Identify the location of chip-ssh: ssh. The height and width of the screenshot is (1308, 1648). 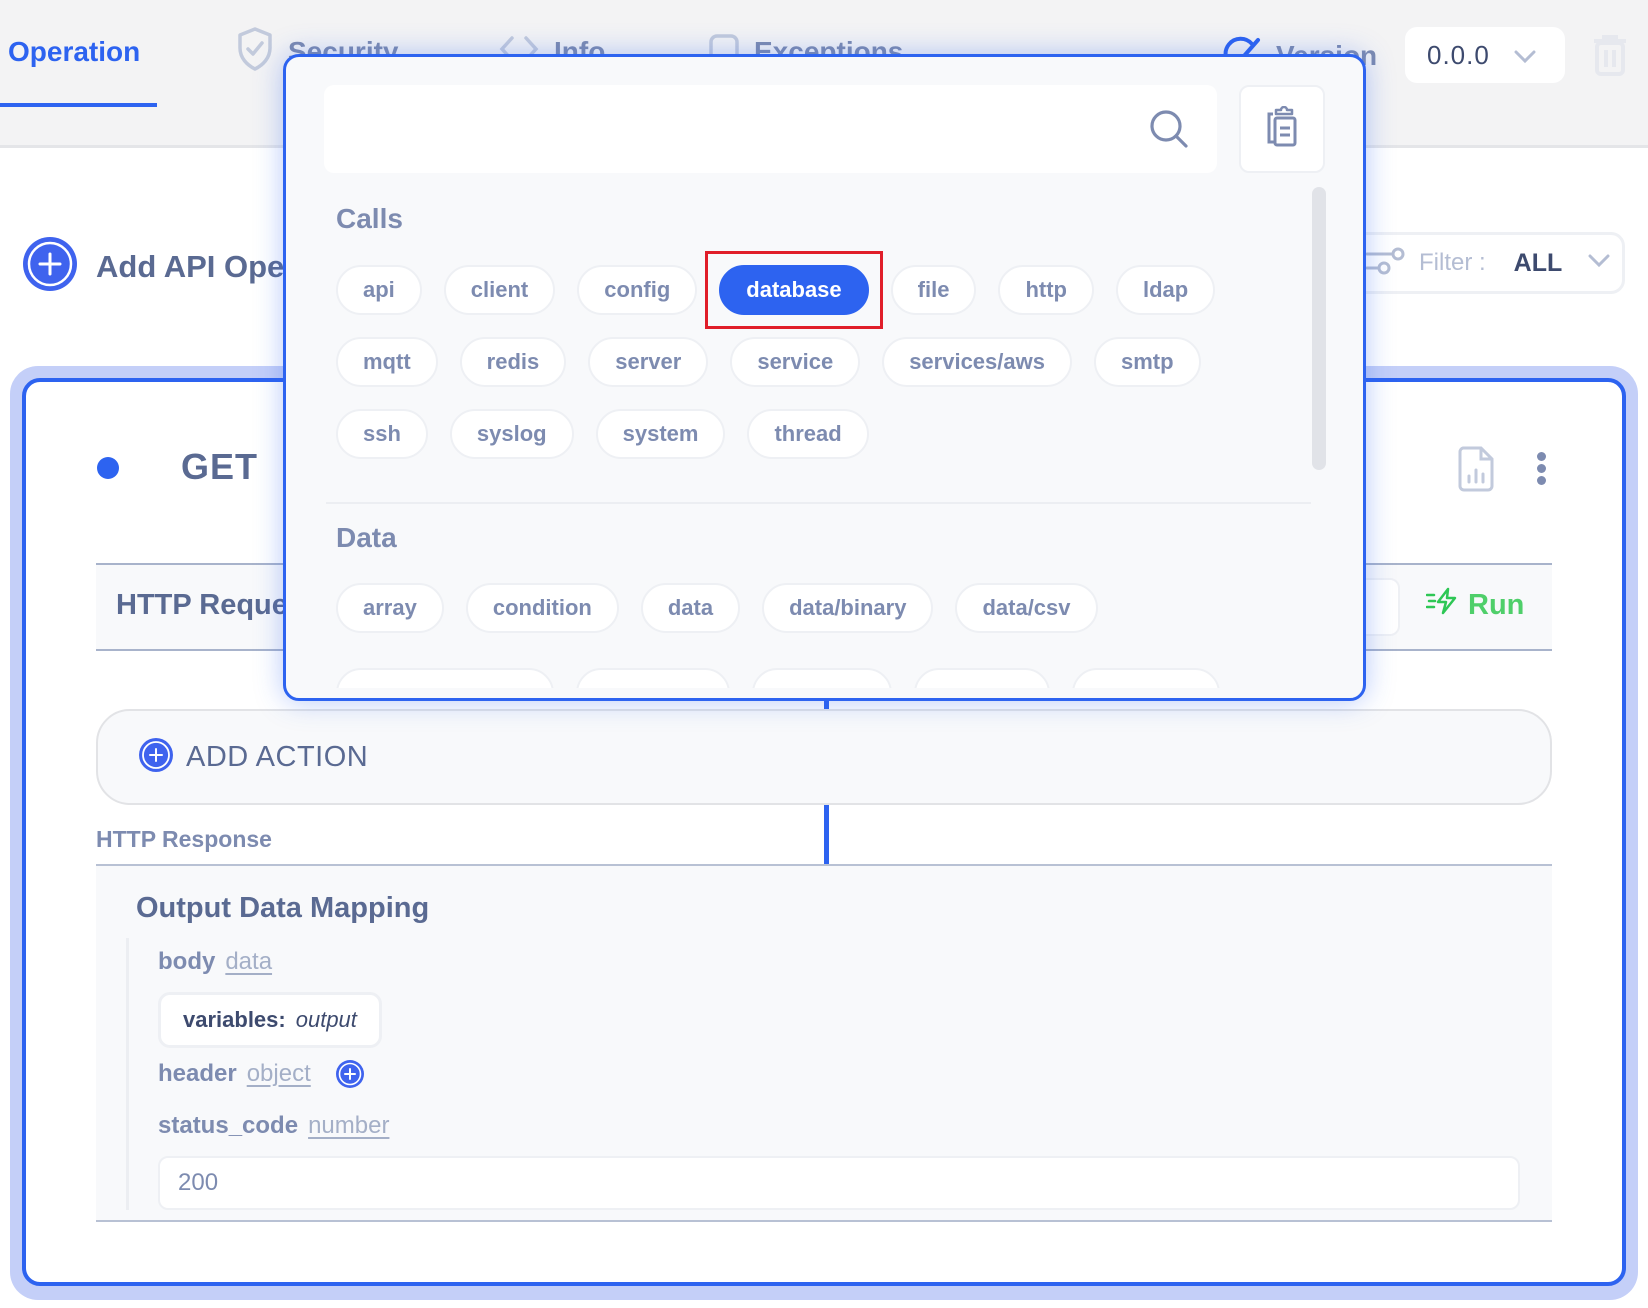
(382, 434).